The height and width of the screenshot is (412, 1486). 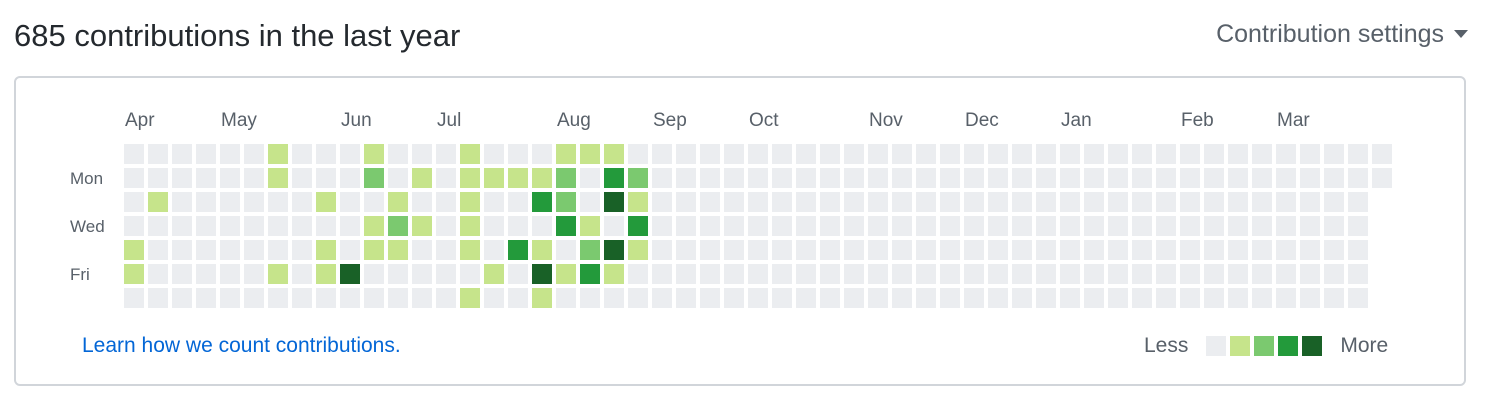 What do you see at coordinates (1342, 34) in the screenshot?
I see `contribution-settings-dropdown: Contribution settings` at bounding box center [1342, 34].